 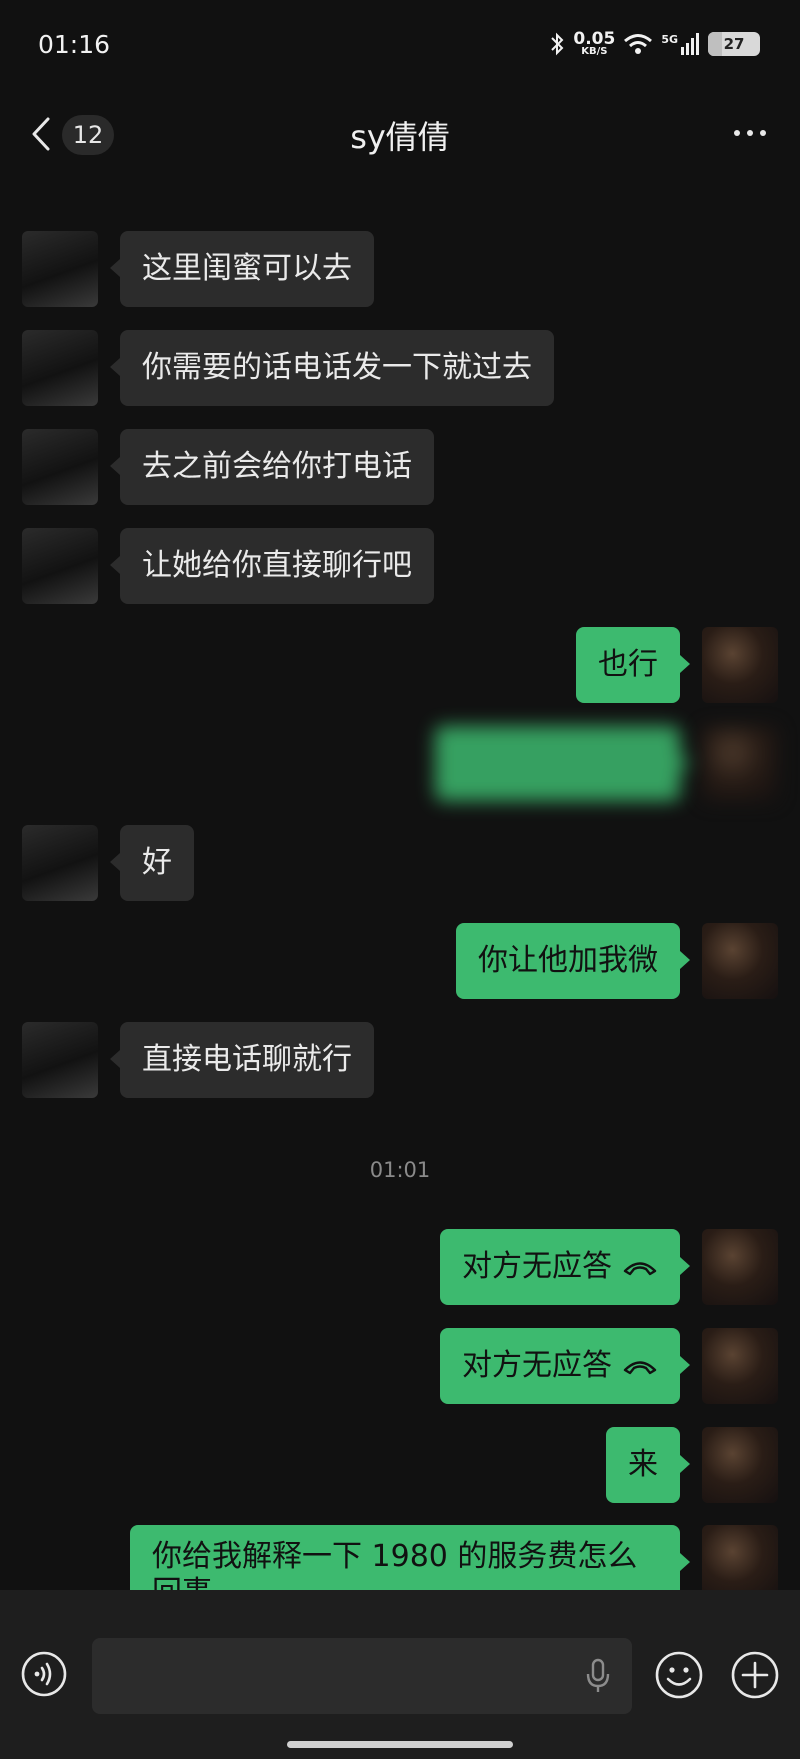 What do you see at coordinates (598, 1676) in the screenshot?
I see `microphone-icon` at bounding box center [598, 1676].